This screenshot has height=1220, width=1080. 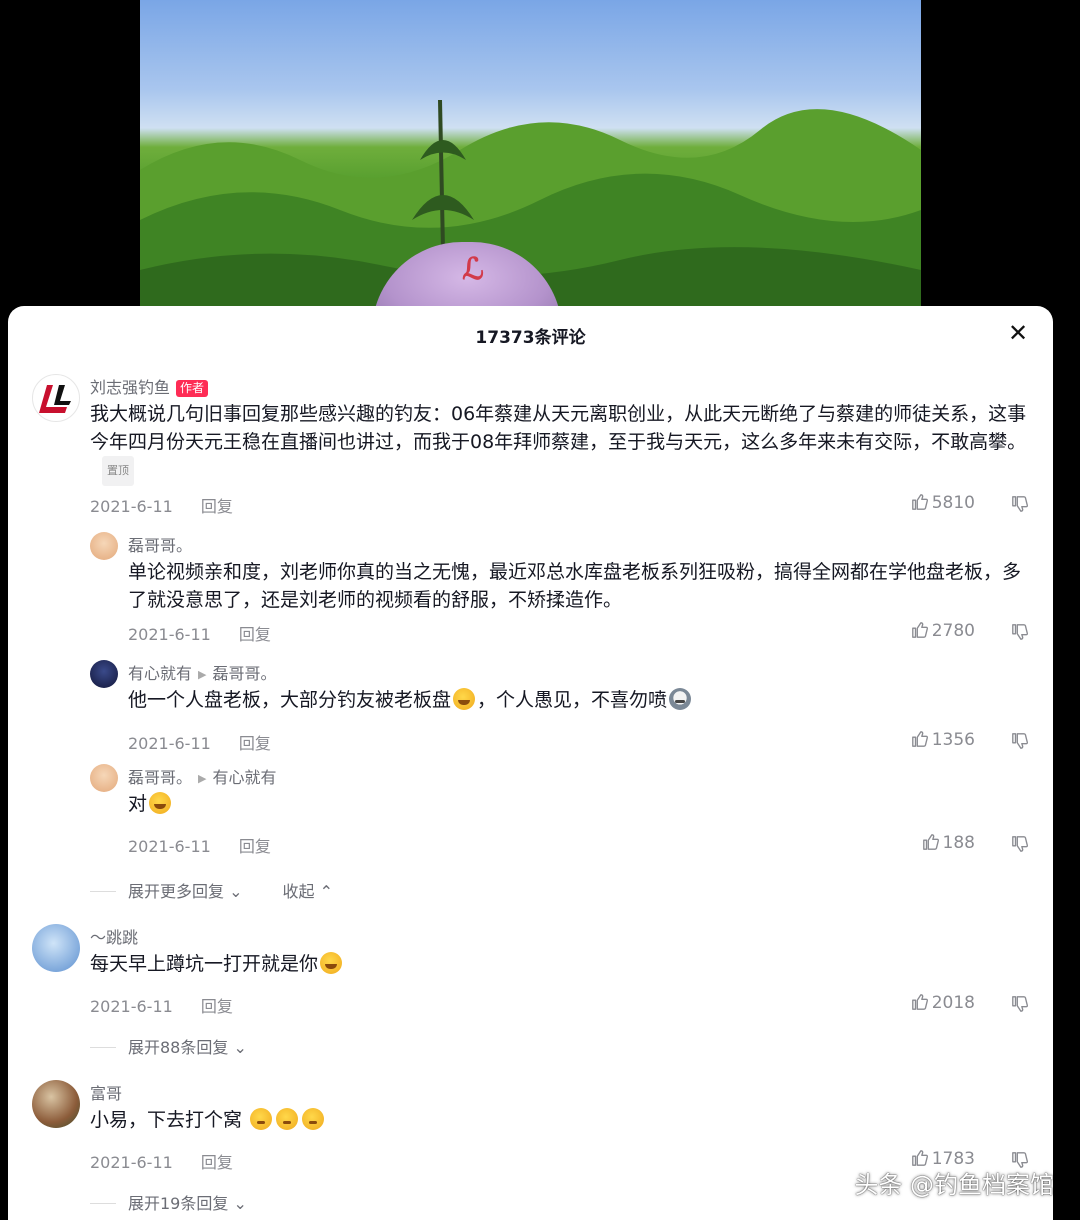 I want to click on like-button: 188, so click(x=948, y=843).